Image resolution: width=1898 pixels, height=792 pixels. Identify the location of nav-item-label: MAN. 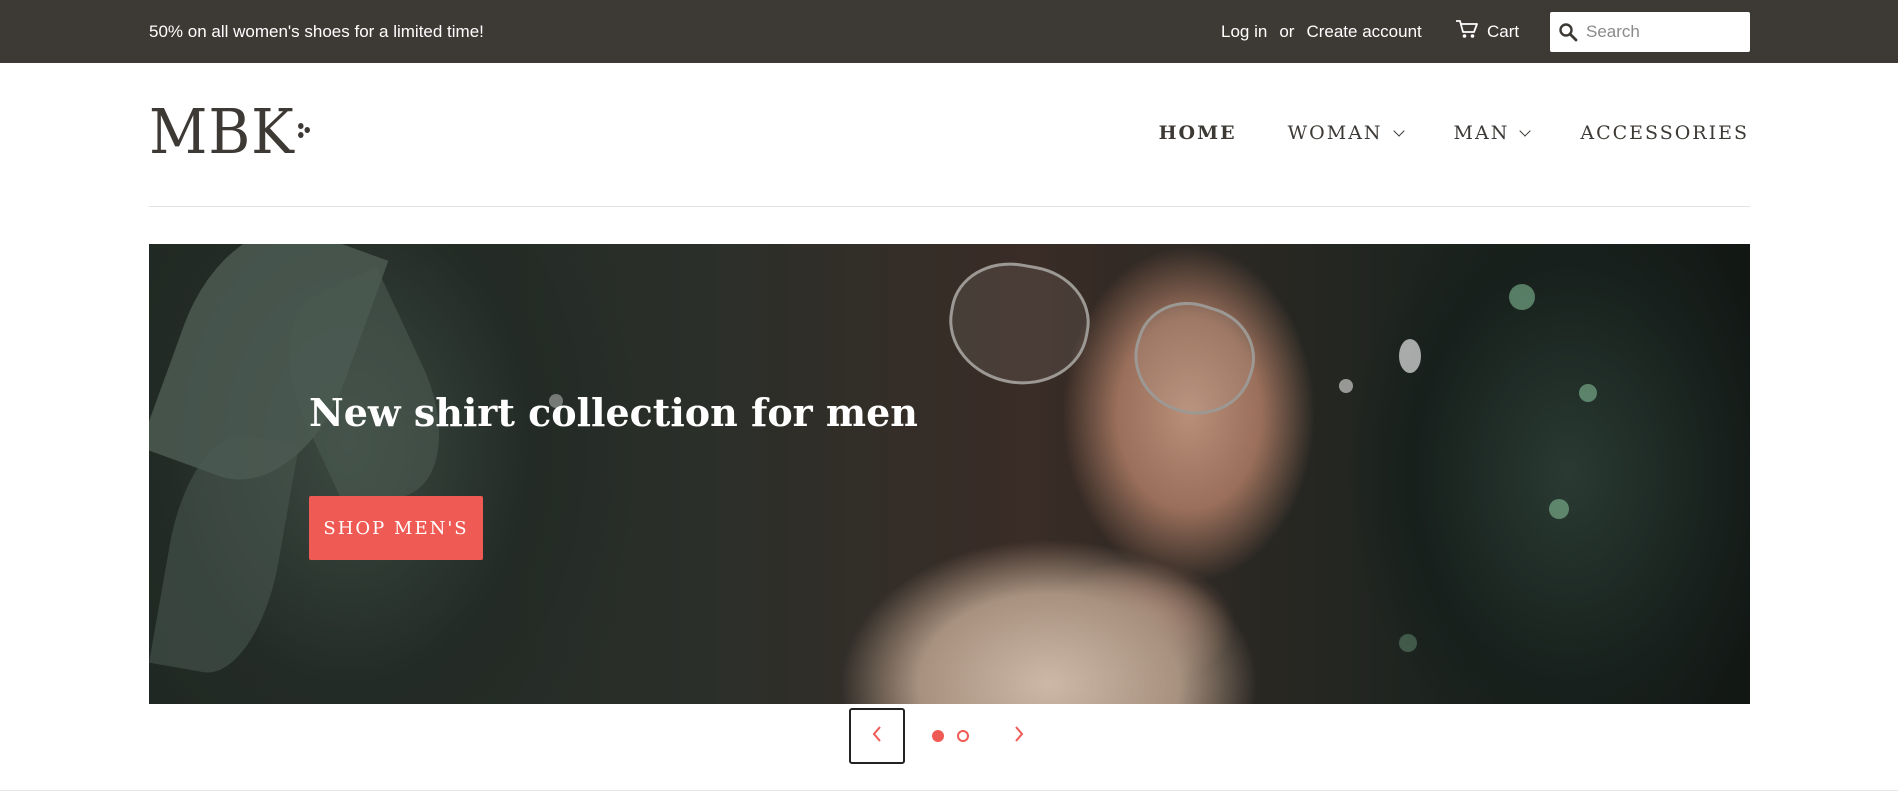
(1481, 133).